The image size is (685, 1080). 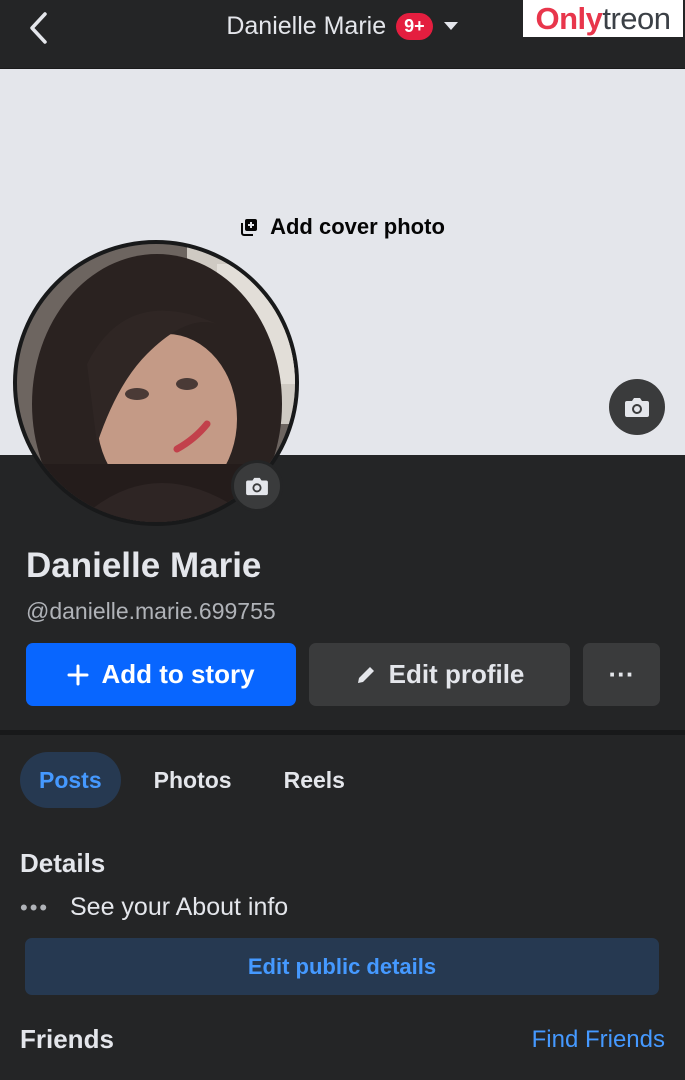 I want to click on edit-public-details-button: Edit public details, so click(x=342, y=966).